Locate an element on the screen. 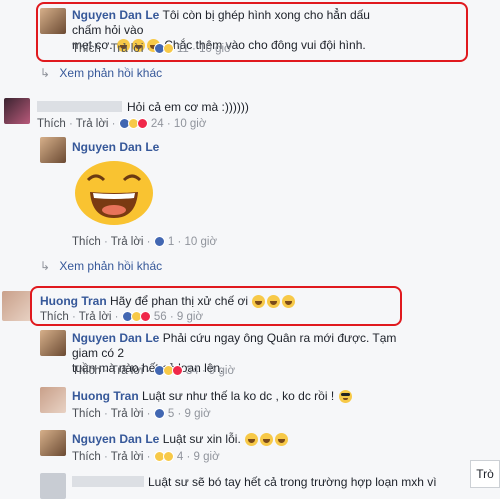  chat-button: Trò is located at coordinates (485, 474).